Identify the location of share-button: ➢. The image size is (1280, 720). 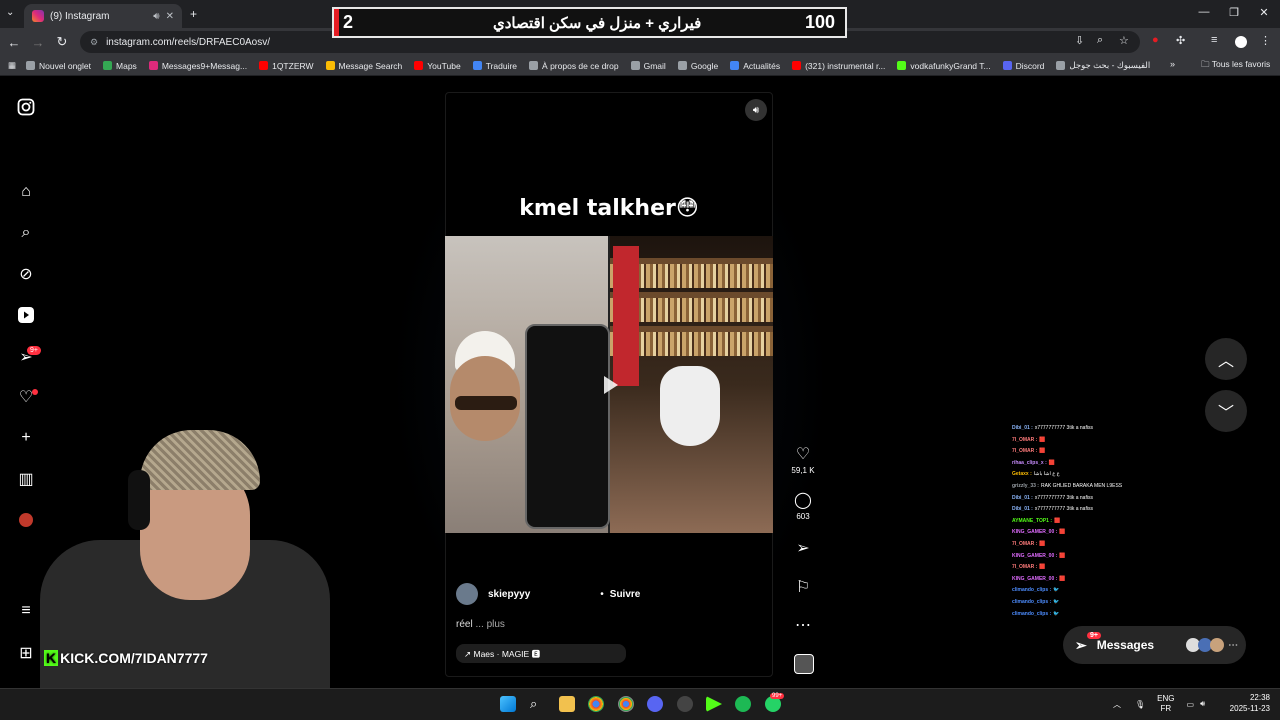
(803, 549).